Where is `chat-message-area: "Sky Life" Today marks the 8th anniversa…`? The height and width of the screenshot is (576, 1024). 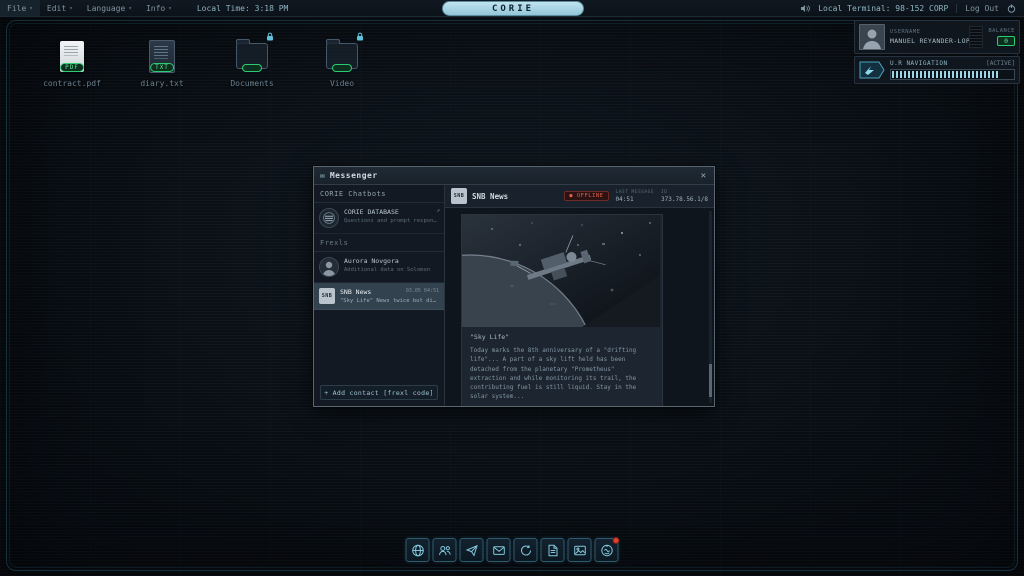
chat-message-area: "Sky Life" Today marks the 8th anniversa… is located at coordinates (579, 307).